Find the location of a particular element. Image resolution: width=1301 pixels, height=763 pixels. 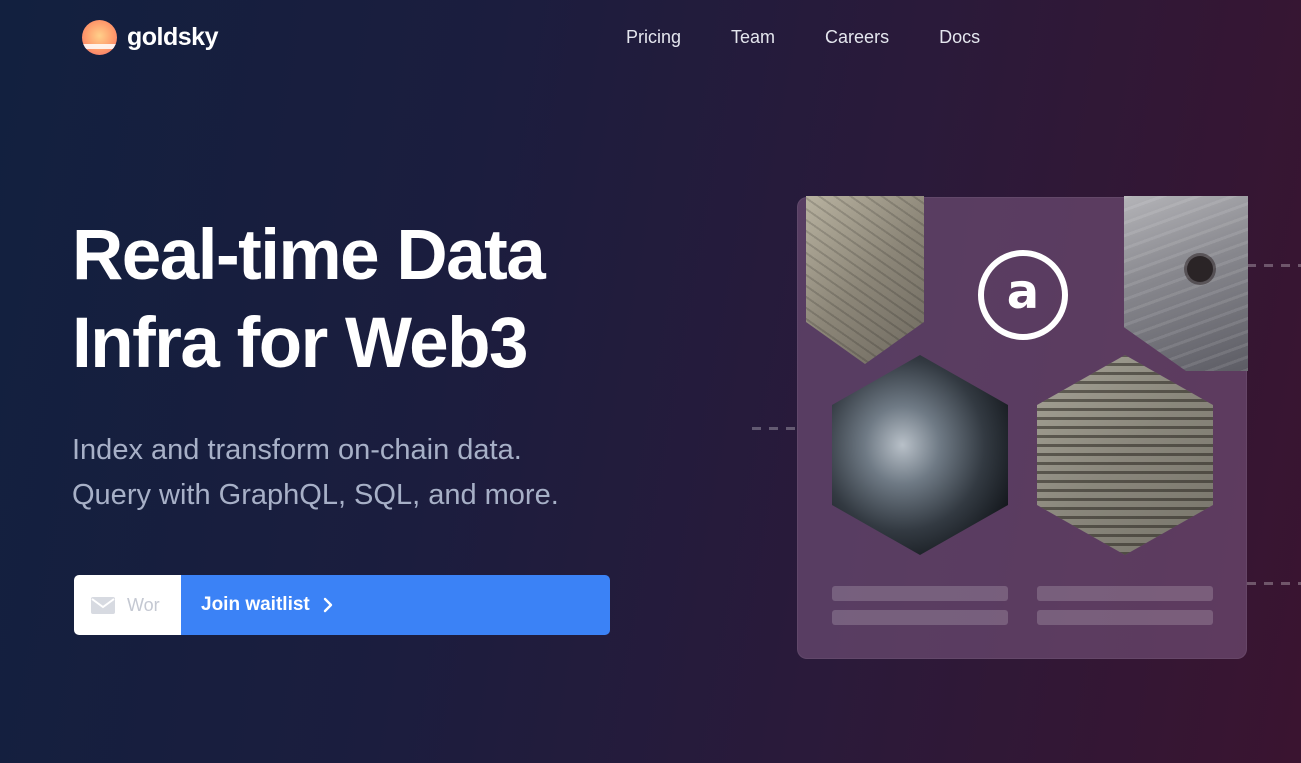

arweave-logo-icon: a is located at coordinates (1023, 295).